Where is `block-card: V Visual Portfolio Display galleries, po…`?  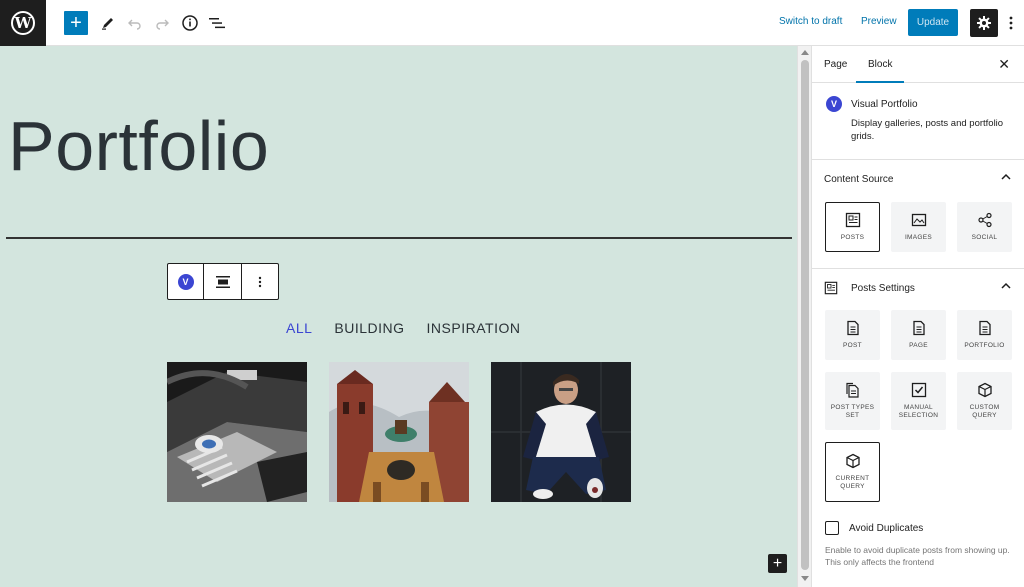 block-card: V Visual Portfolio Display galleries, po… is located at coordinates (918, 121).